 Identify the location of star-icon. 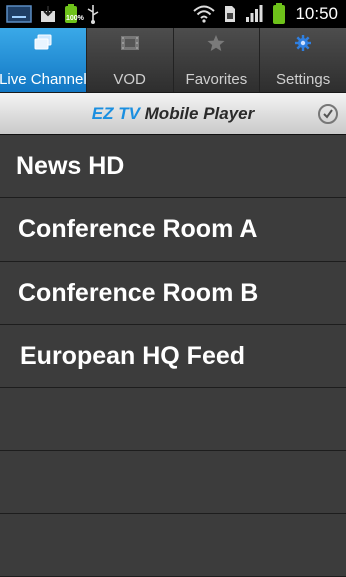
(216, 45).